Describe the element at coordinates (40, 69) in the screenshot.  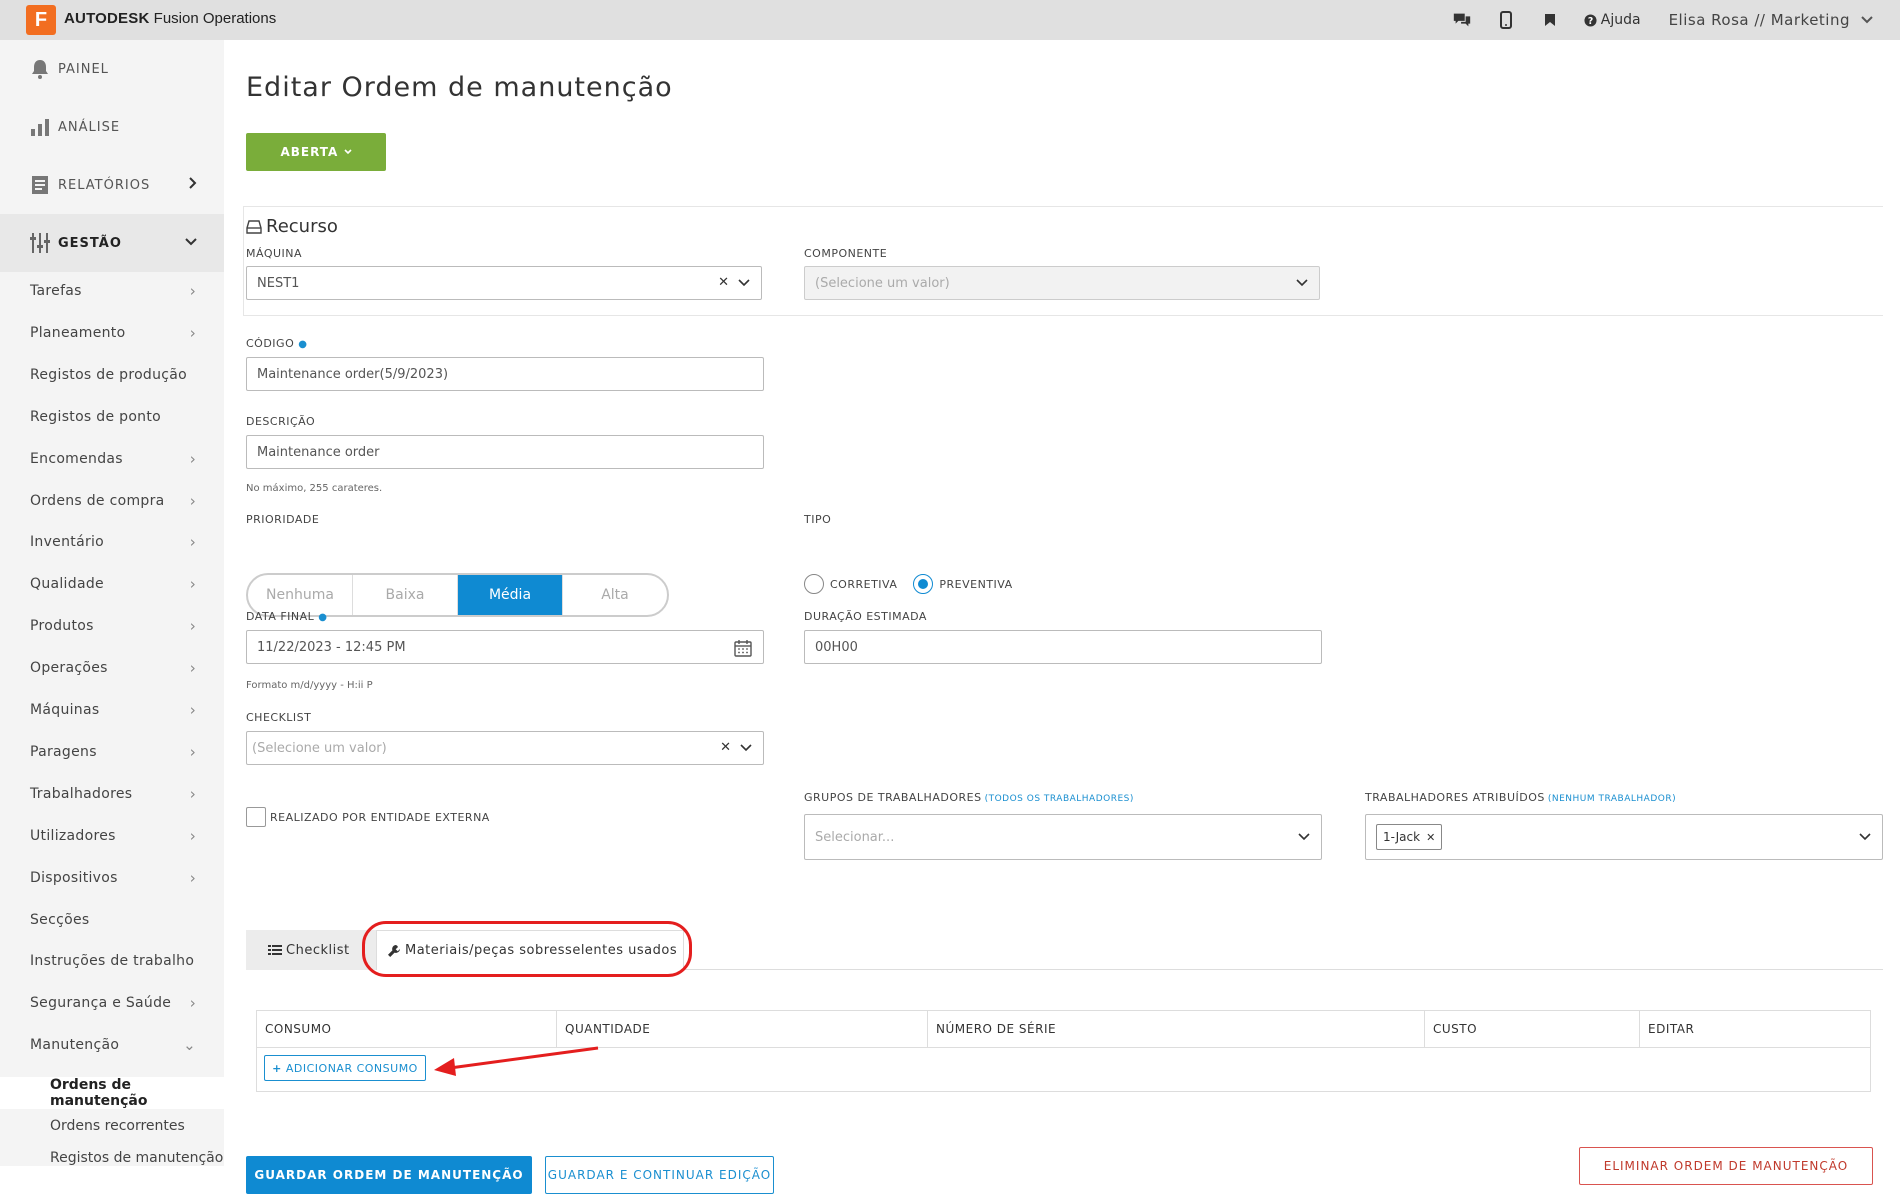
I see `bell-icon` at that location.